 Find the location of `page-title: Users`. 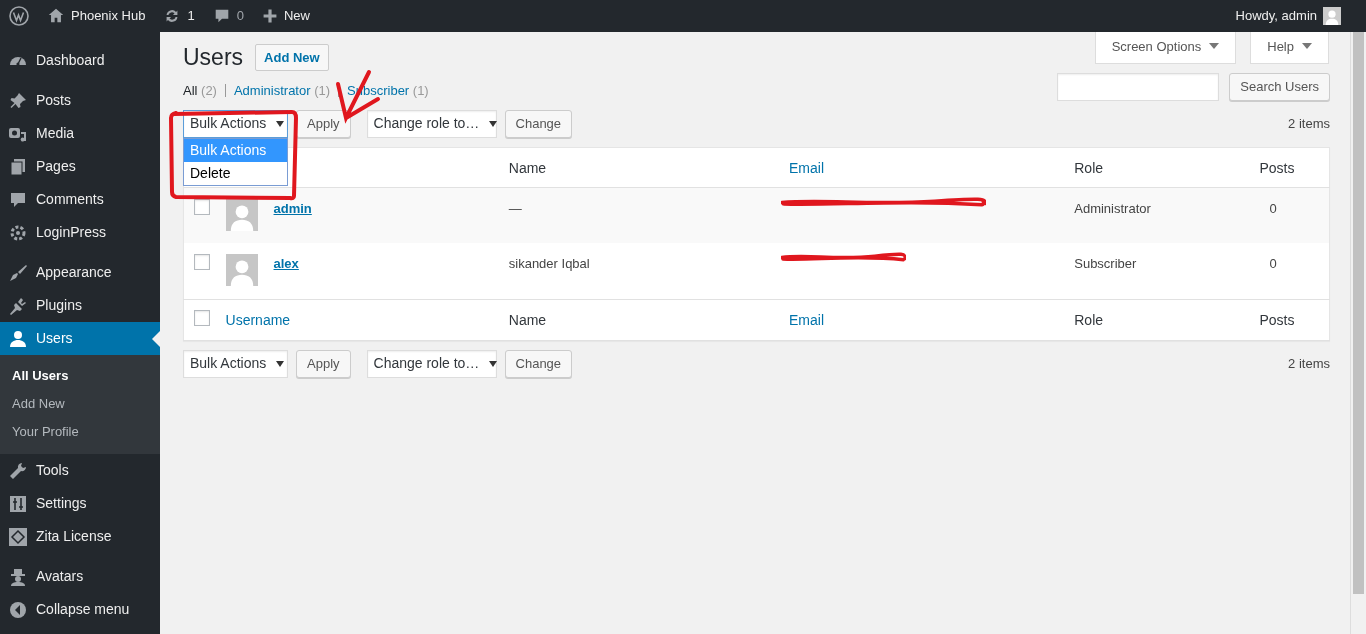

page-title: Users is located at coordinates (213, 57).